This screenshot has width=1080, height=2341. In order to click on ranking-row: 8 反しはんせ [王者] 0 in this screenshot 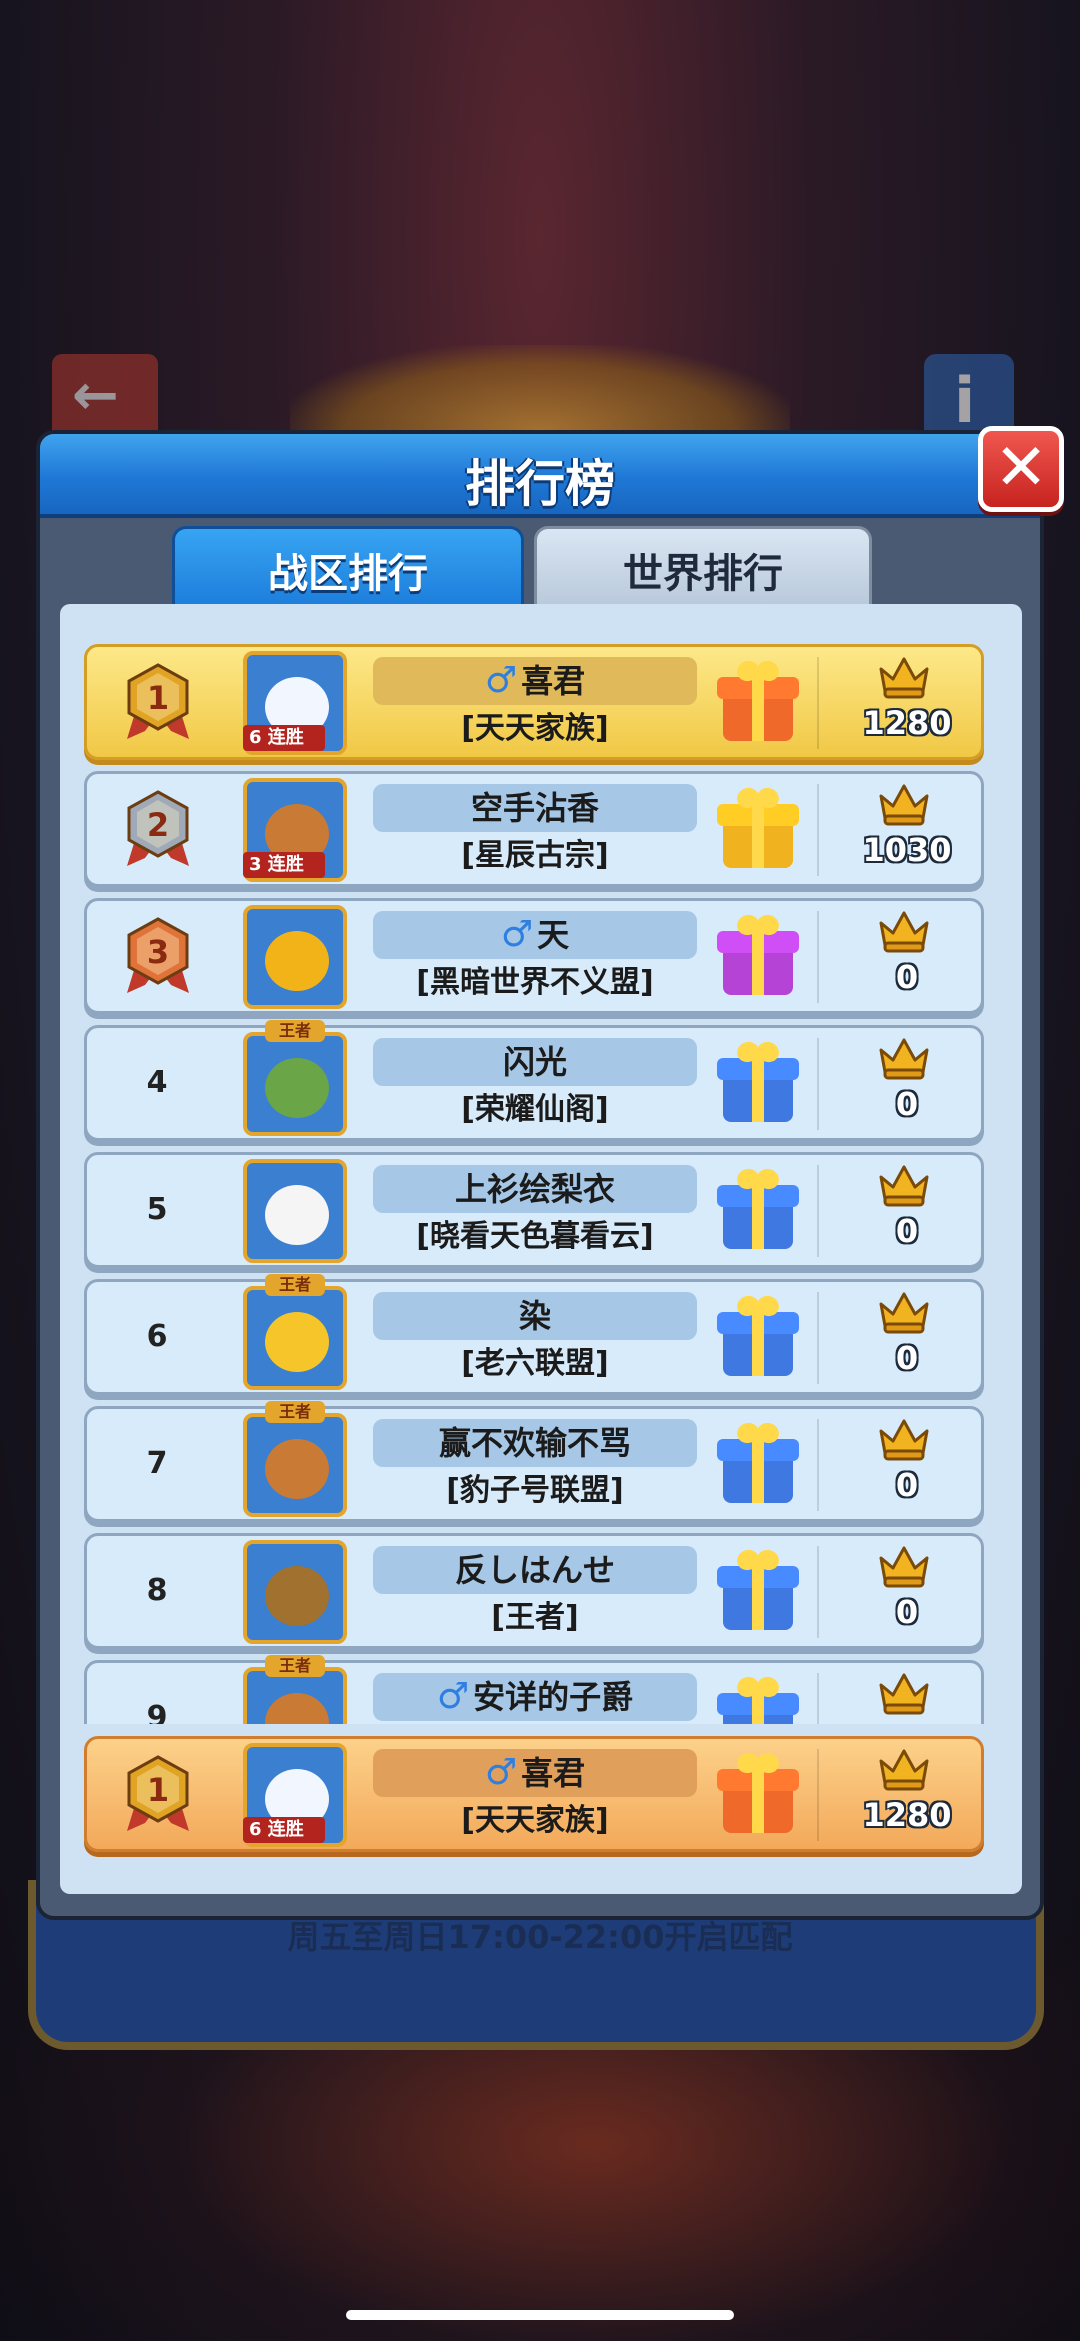, I will do `click(534, 1591)`.